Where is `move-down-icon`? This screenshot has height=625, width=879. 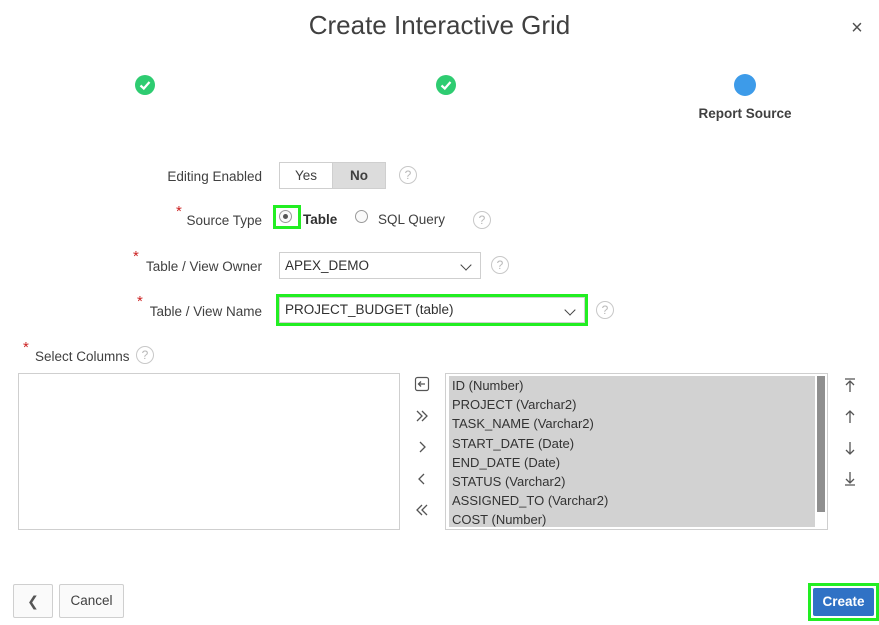 move-down-icon is located at coordinates (850, 450).